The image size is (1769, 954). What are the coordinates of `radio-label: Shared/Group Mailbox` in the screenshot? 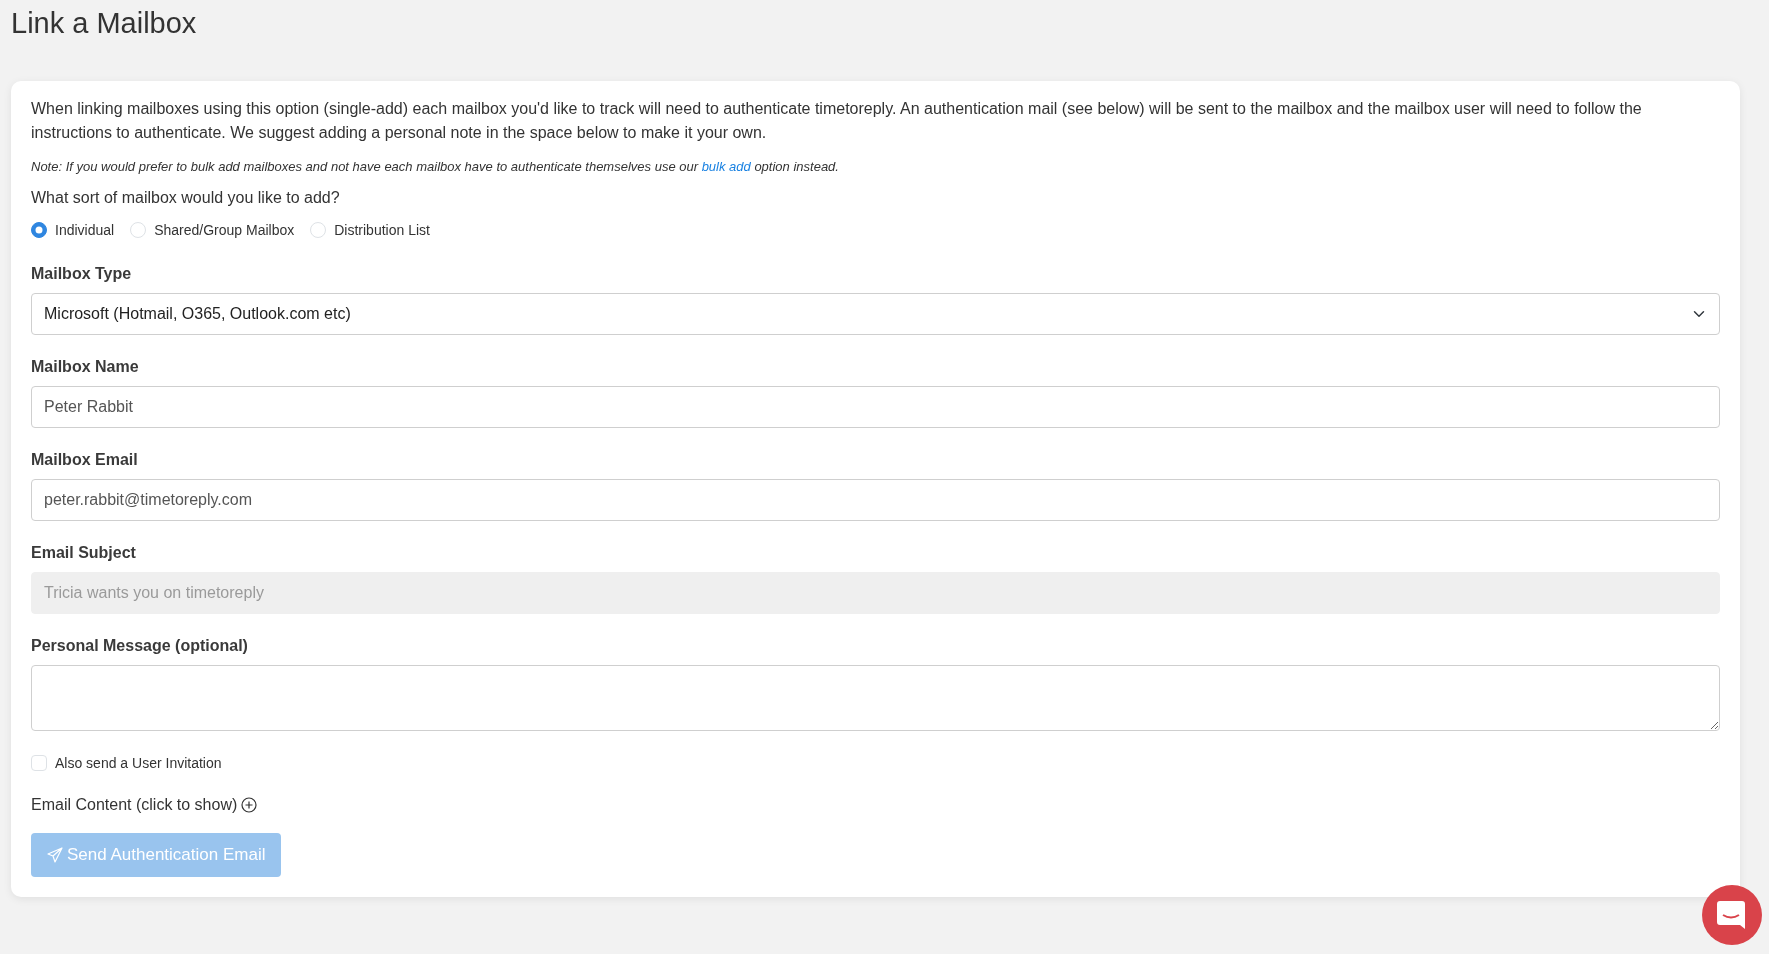 It's located at (224, 231).